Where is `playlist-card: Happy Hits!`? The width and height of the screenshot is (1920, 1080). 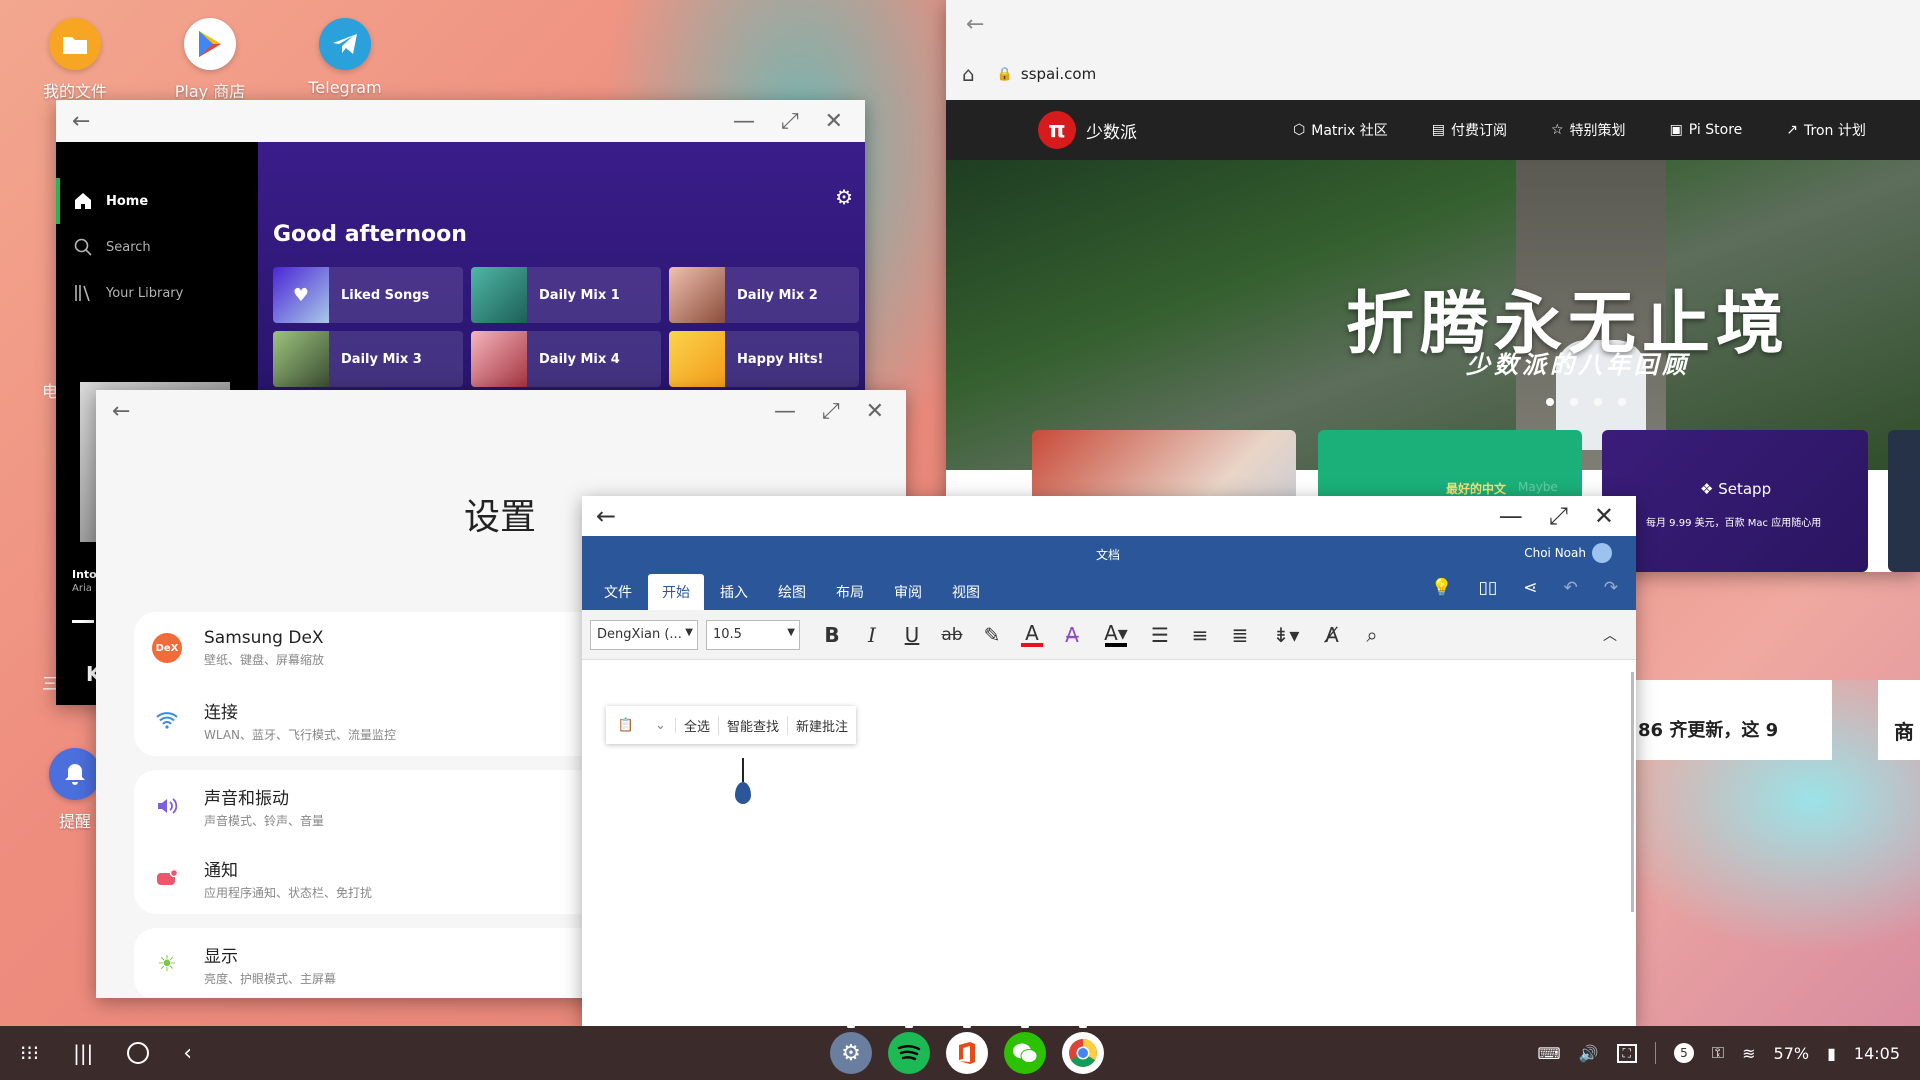
playlist-card: Happy Hits! is located at coordinates (764, 359).